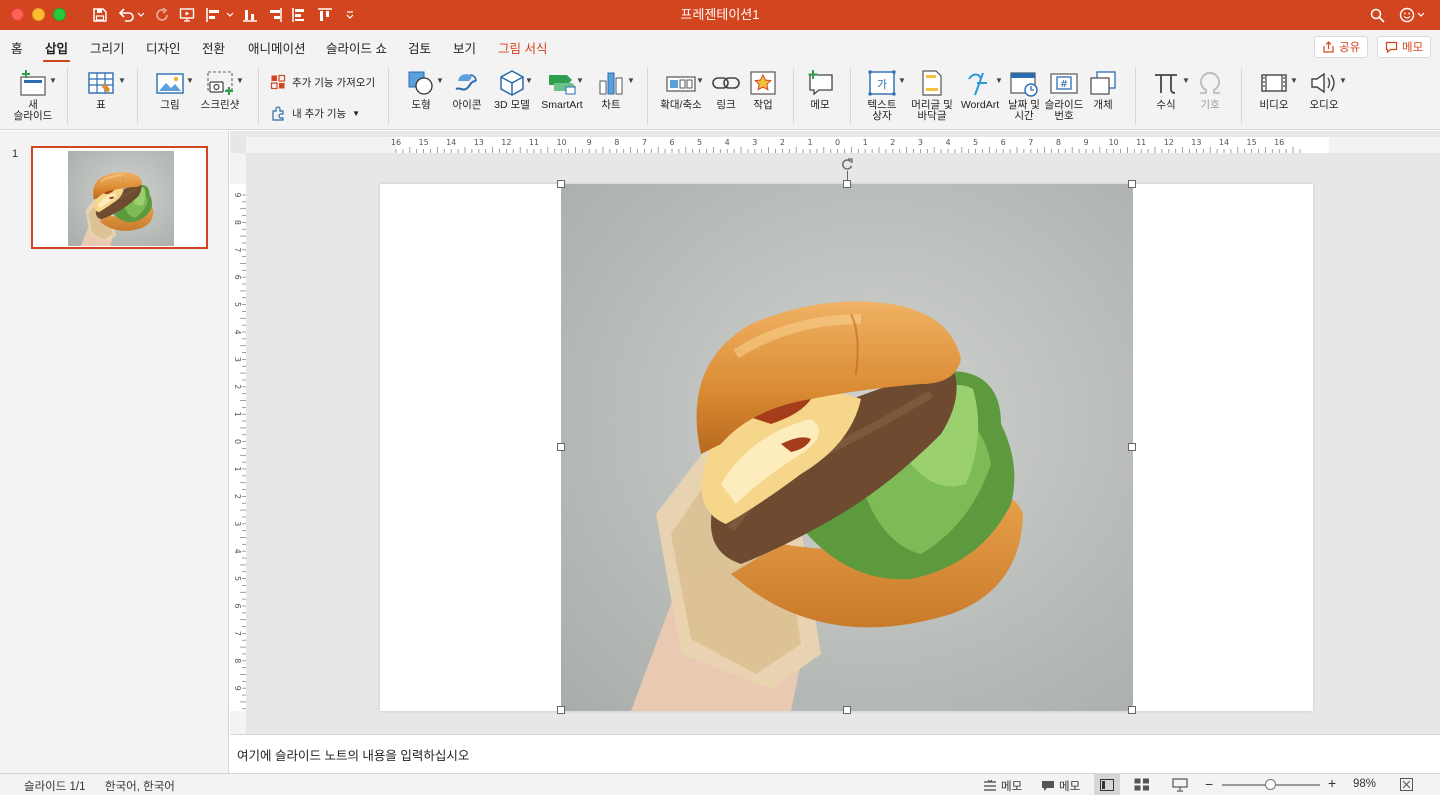 Image resolution: width=1440 pixels, height=795 pixels. I want to click on fit-to-window-button, so click(1406, 786).